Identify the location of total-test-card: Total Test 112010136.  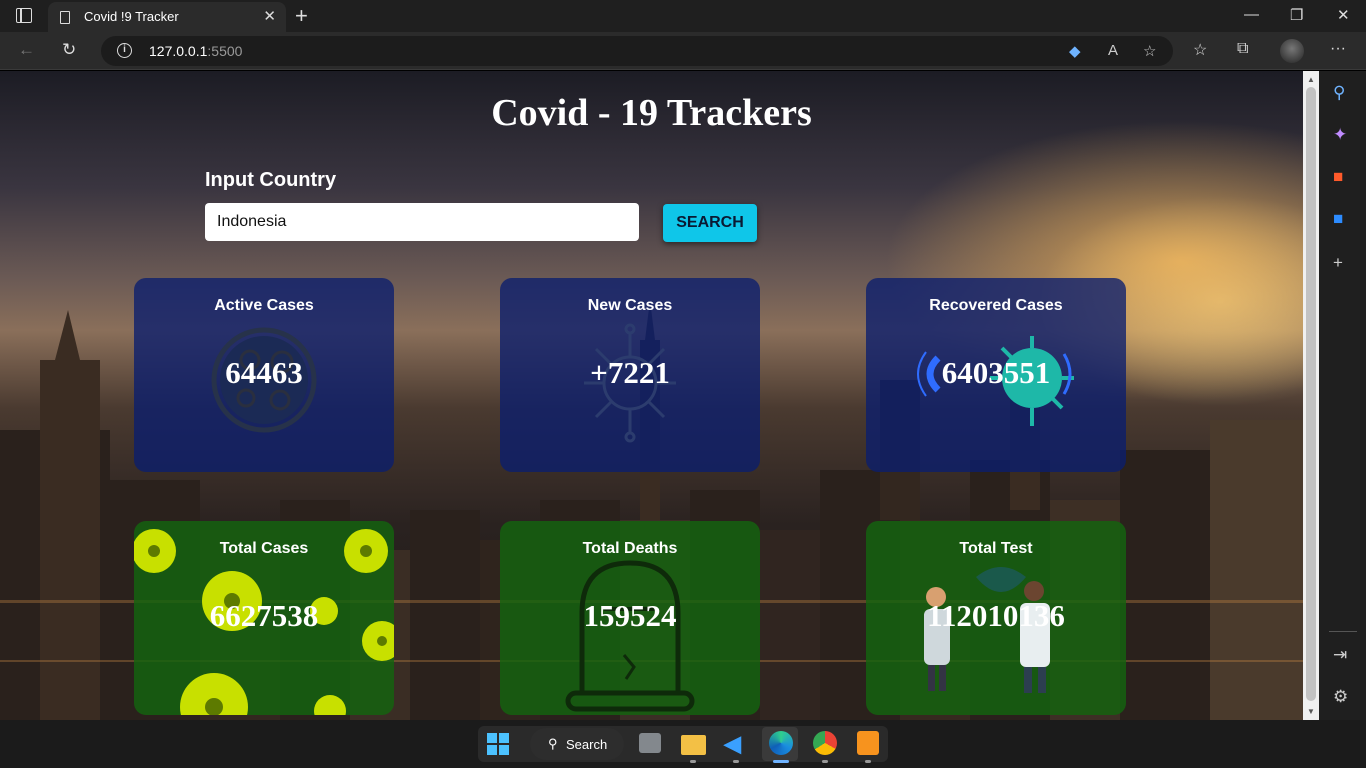
(996, 618).